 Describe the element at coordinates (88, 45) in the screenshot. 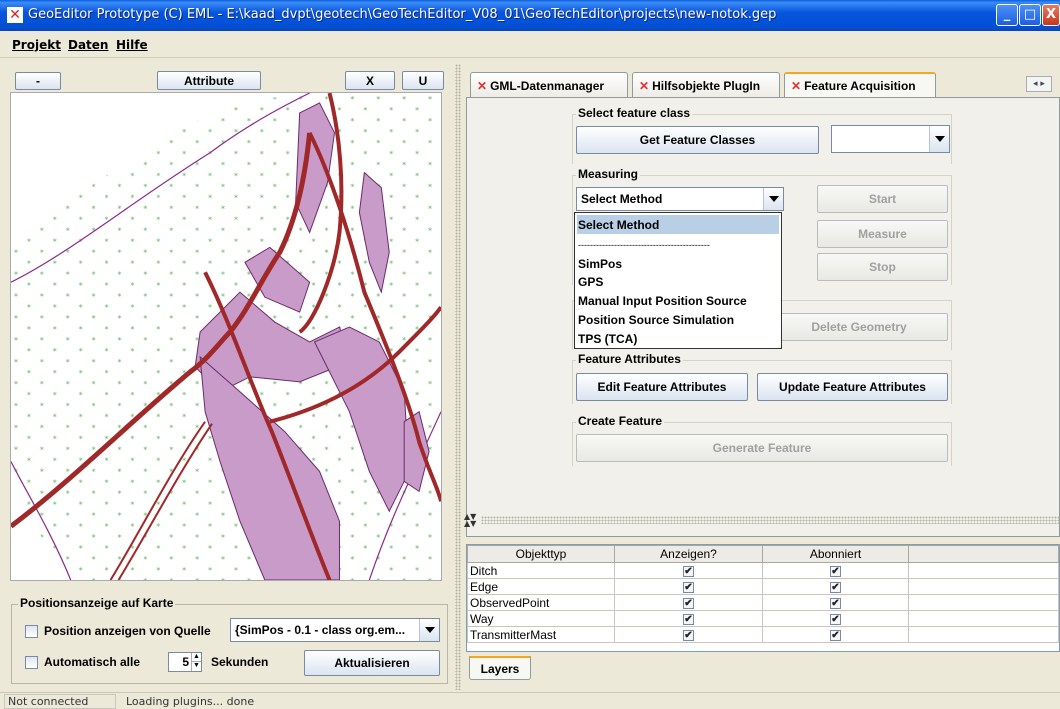

I see `menu-daten: Daten` at that location.